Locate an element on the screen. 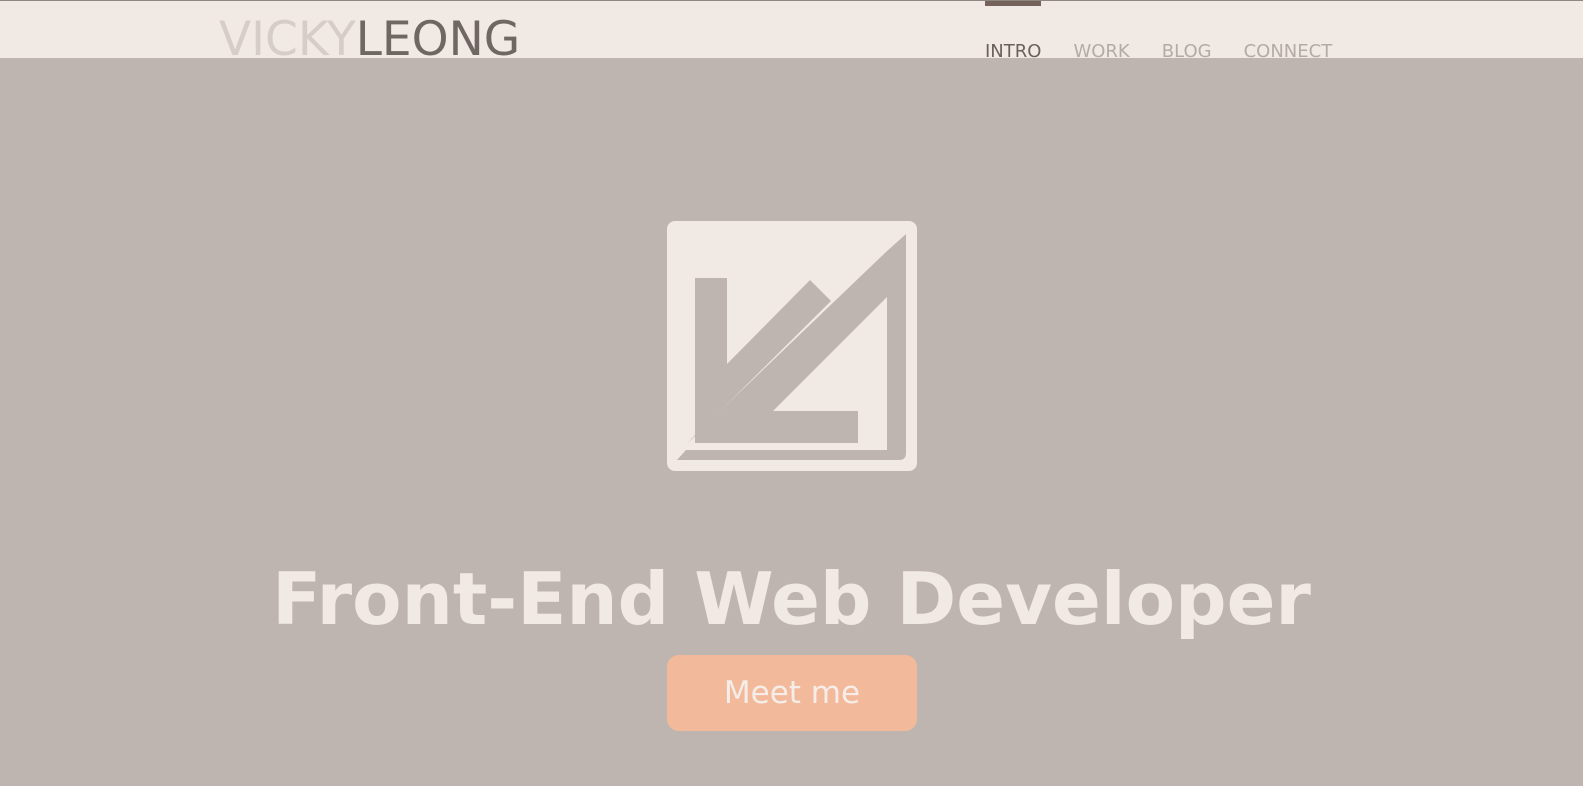 This screenshot has width=1583, height=786. meet-me-button: Meet me is located at coordinates (792, 693).